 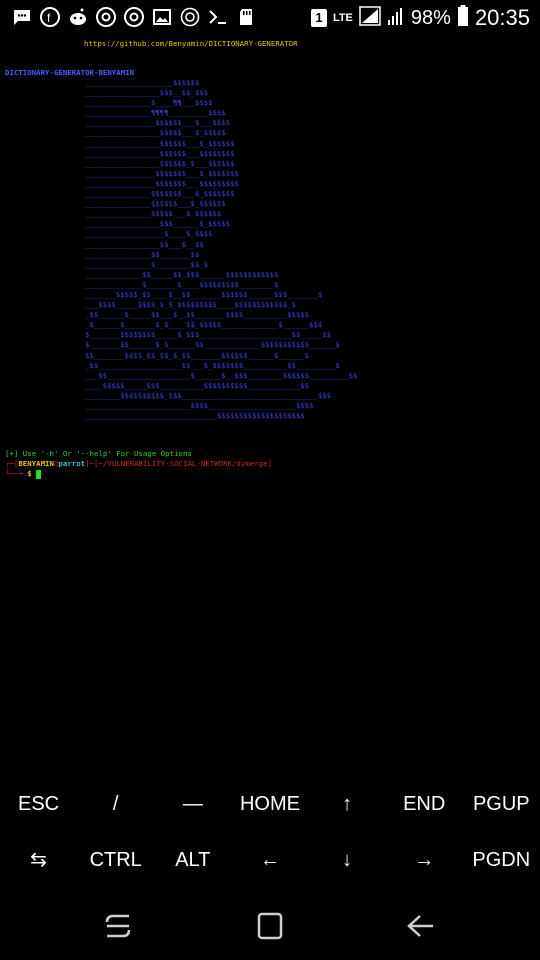 I want to click on back-button, so click(x=422, y=926).